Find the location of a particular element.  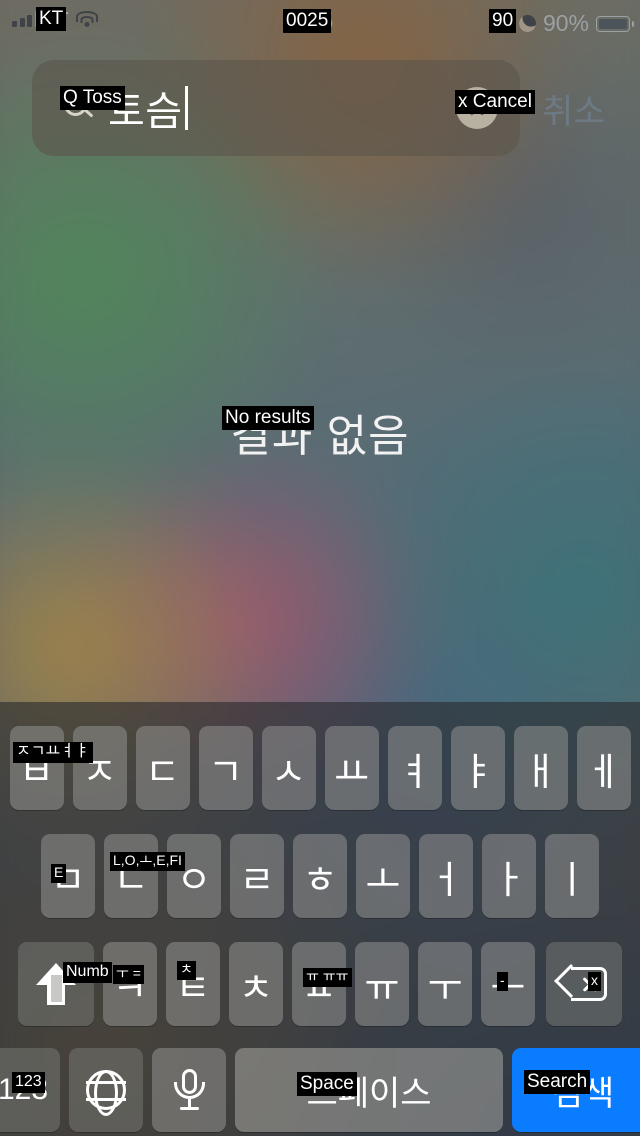

key-e: ㅔ is located at coordinates (603, 768).